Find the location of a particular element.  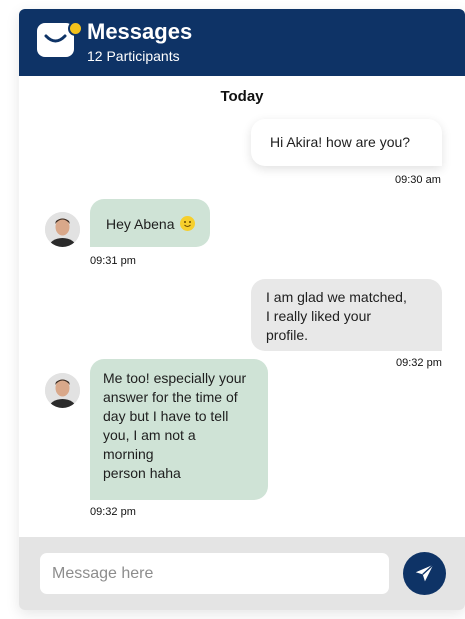

send-icon is located at coordinates (424, 573).